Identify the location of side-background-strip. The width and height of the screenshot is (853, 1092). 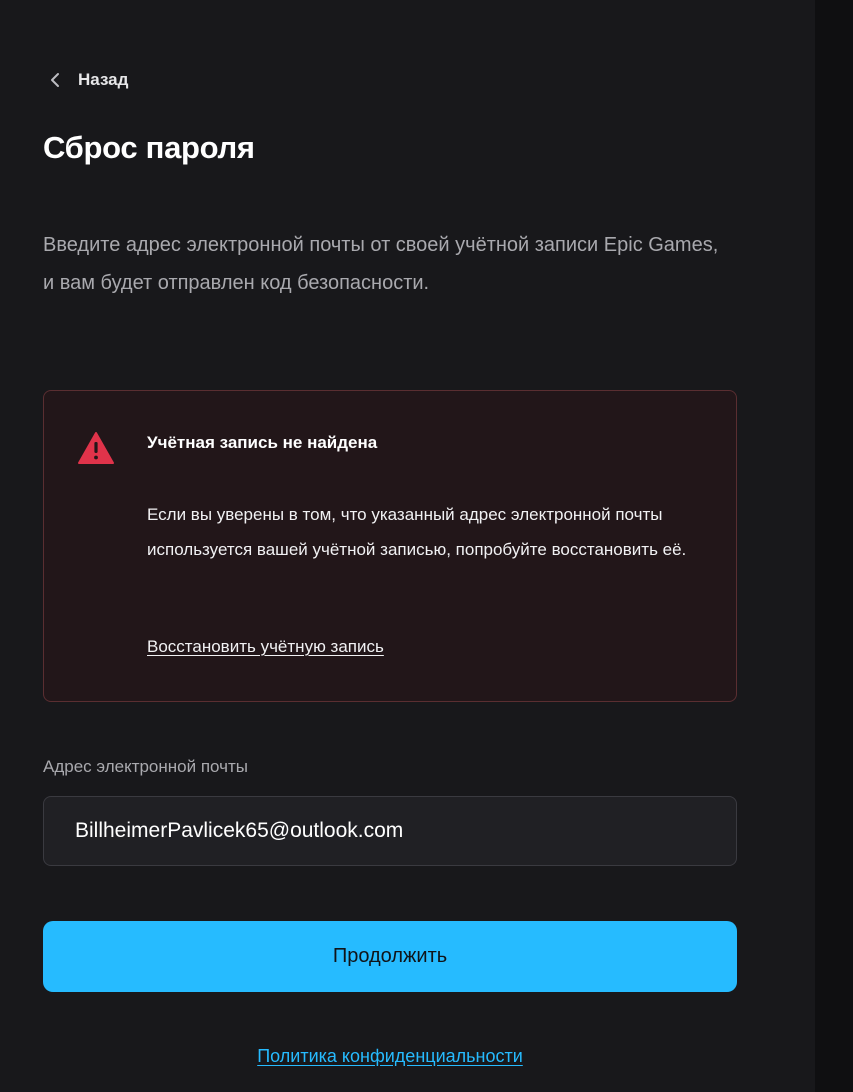
(834, 546).